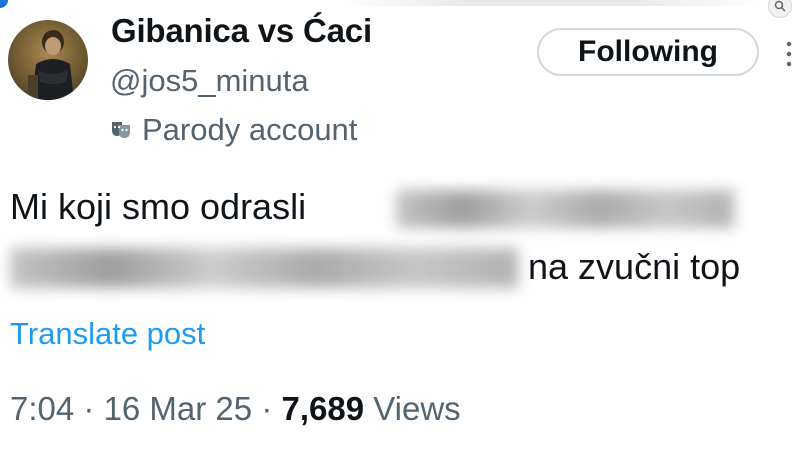 Image resolution: width=800 pixels, height=458 pixels. I want to click on corner-badge-icon, so click(4, 4).